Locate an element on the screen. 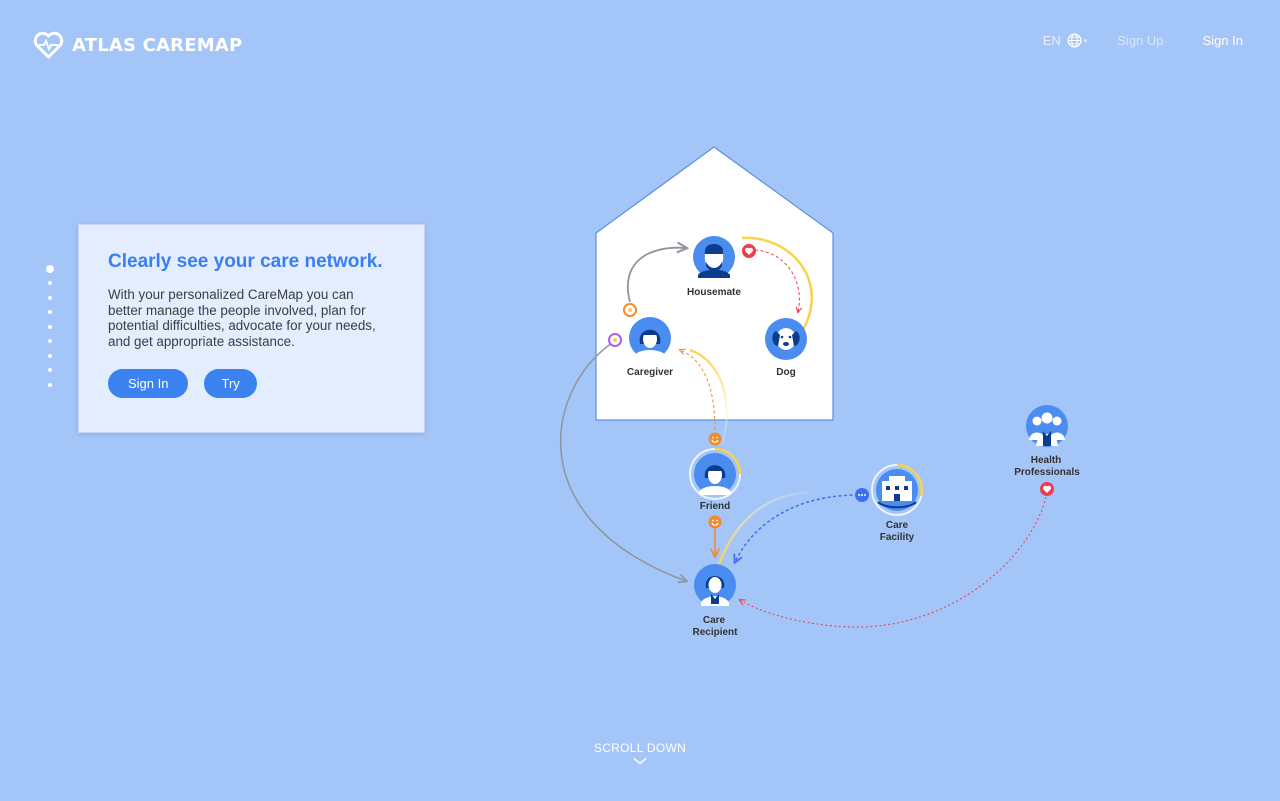 The image size is (1280, 801). care-facility-label-2: Facility is located at coordinates (897, 537).